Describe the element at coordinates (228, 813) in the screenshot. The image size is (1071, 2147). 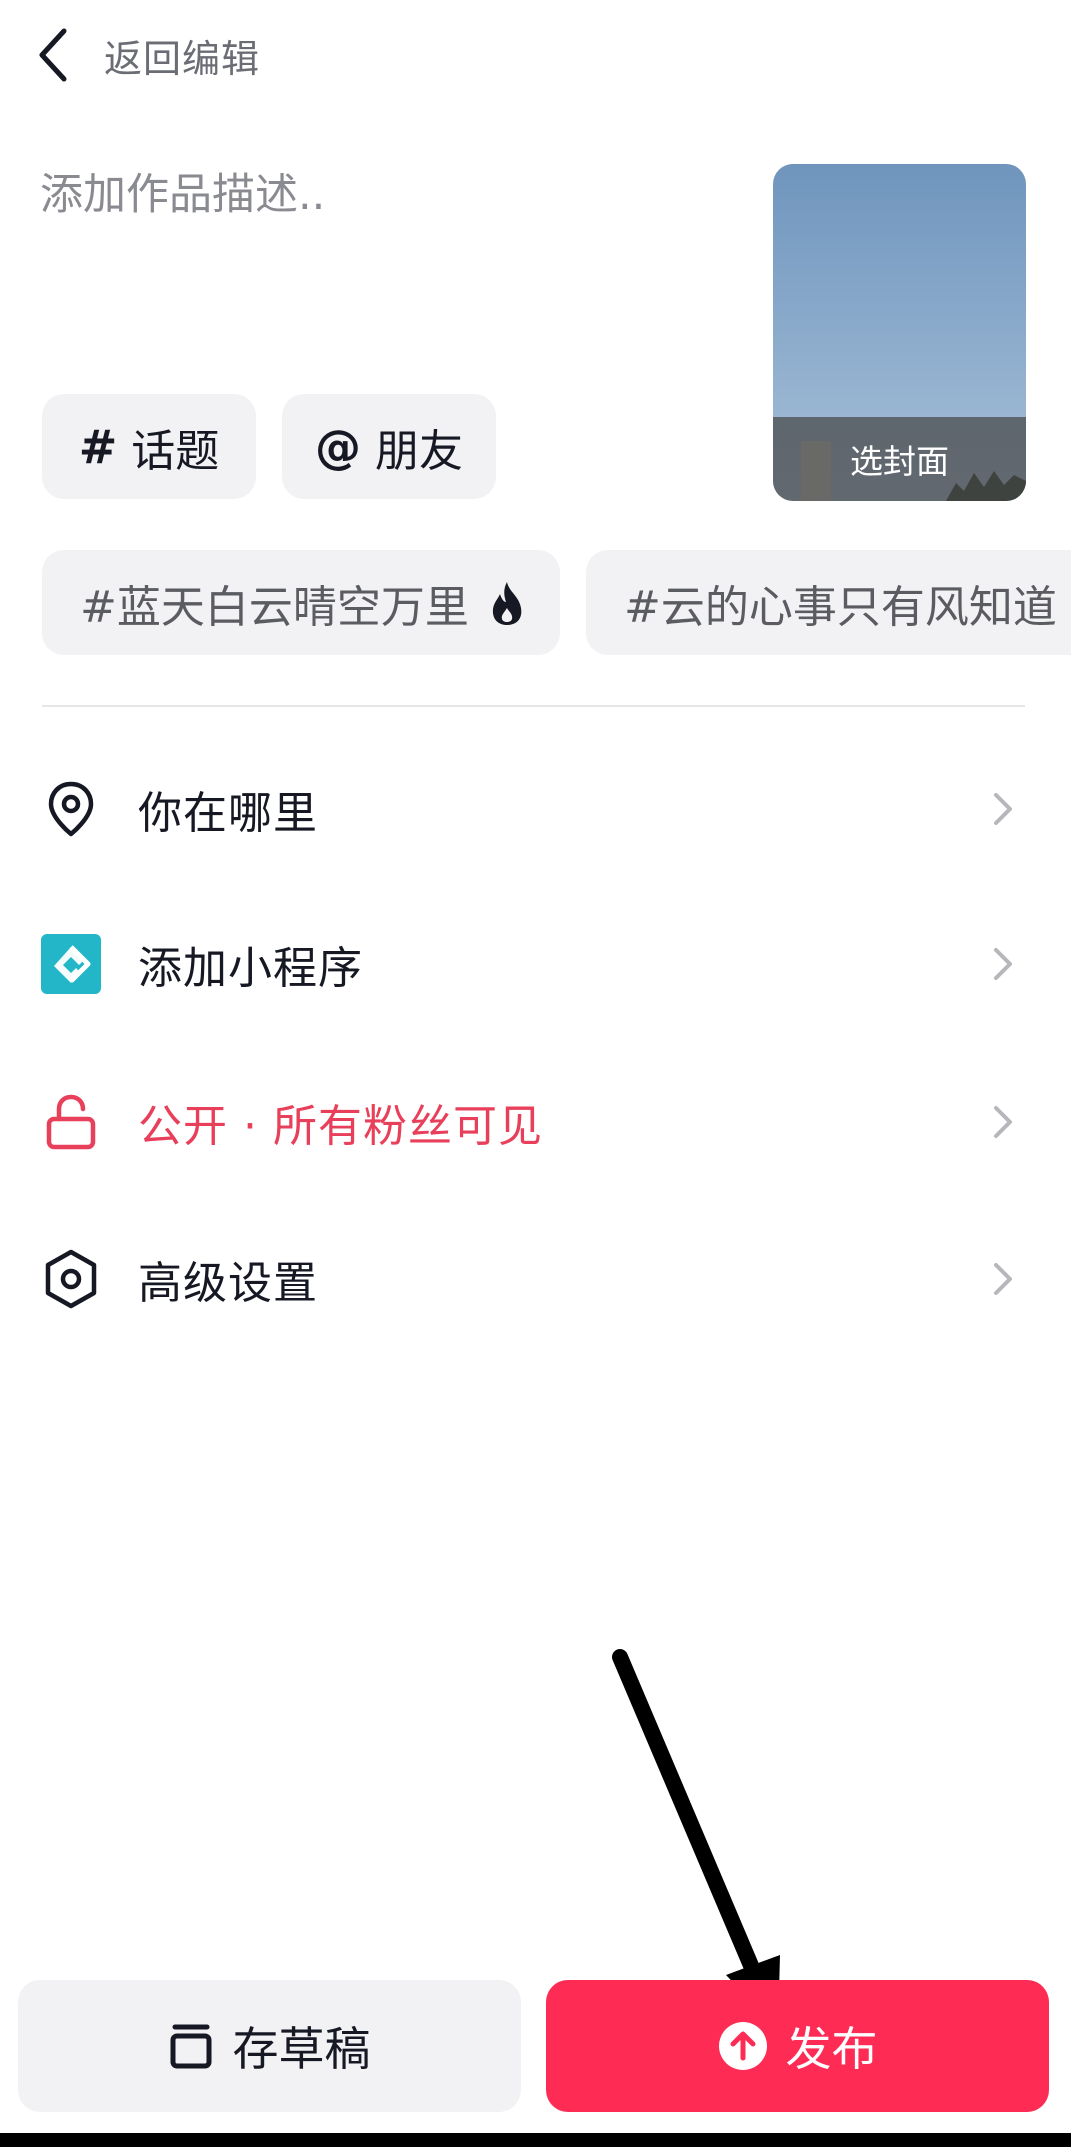
I see `location-label: 你在哪里` at that location.